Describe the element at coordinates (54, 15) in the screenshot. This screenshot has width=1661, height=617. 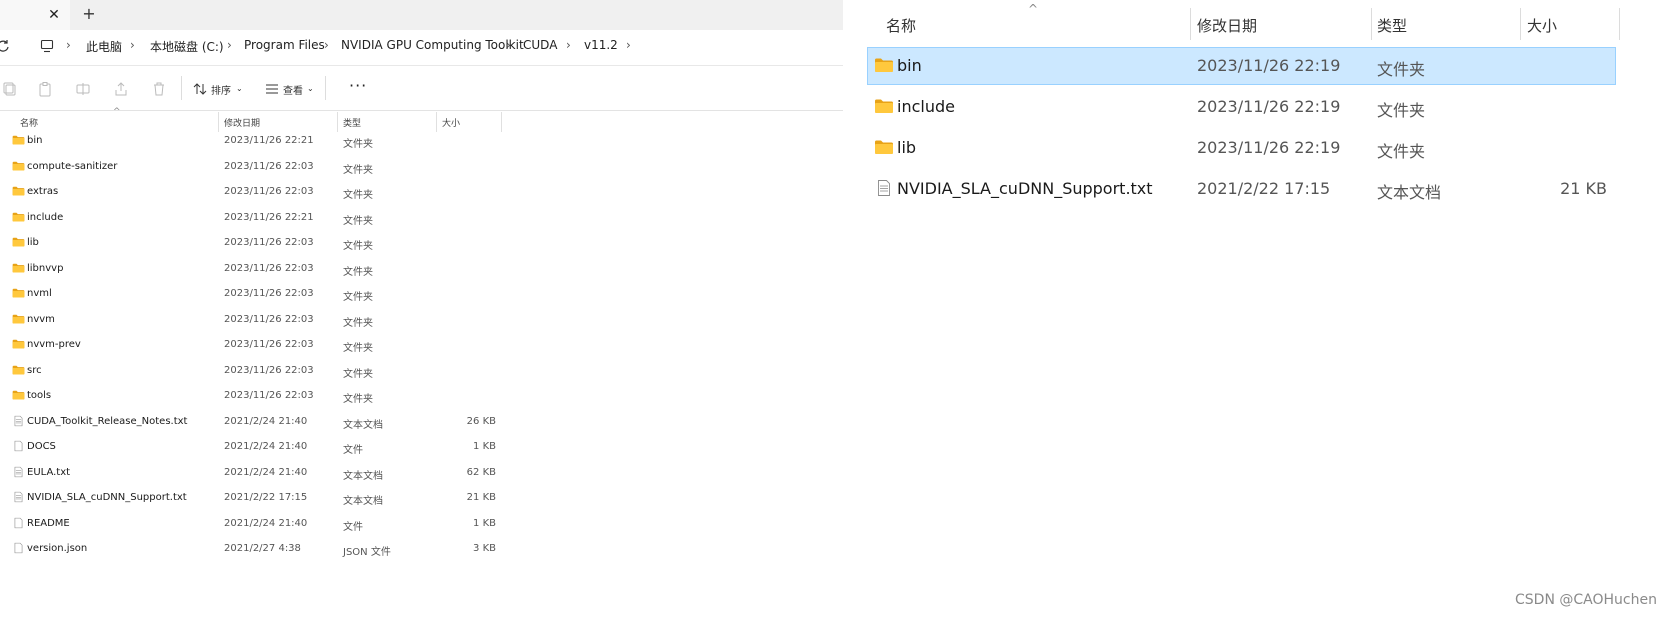
I see `tab-close-icon: ✕` at that location.